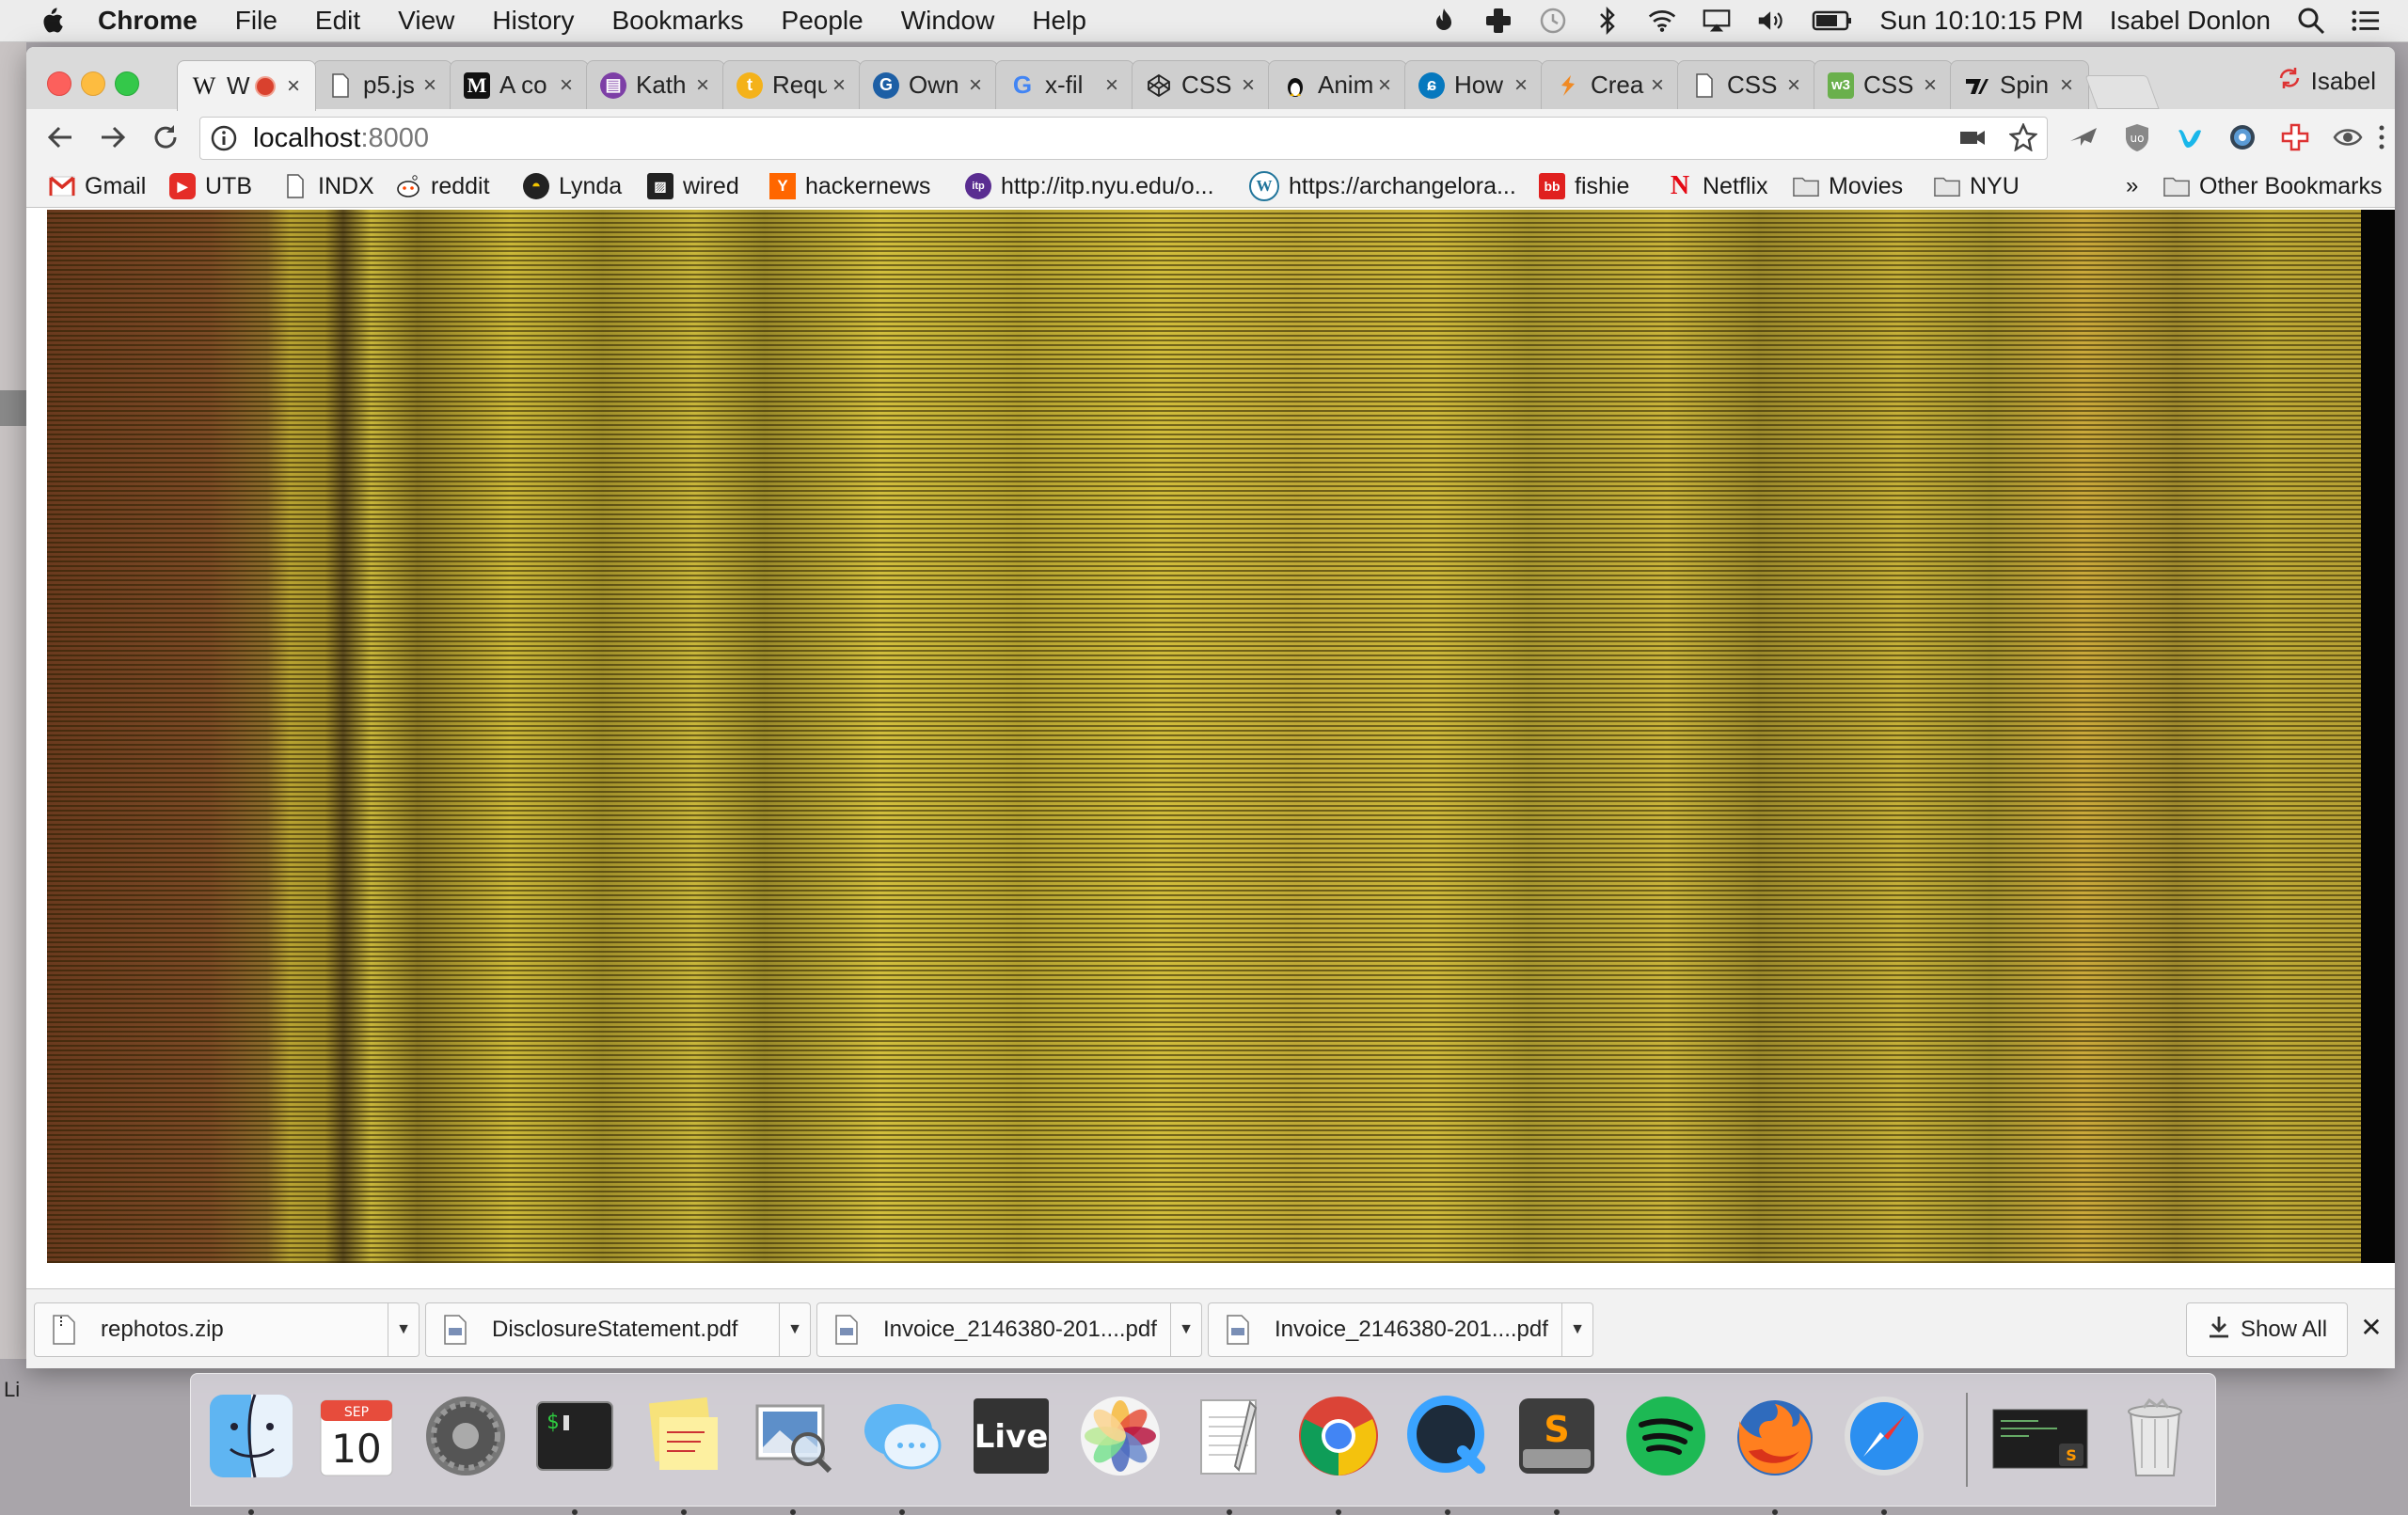  Describe the element at coordinates (227, 1329) in the screenshot. I see `download-item: rephotos.zip ▼` at that location.